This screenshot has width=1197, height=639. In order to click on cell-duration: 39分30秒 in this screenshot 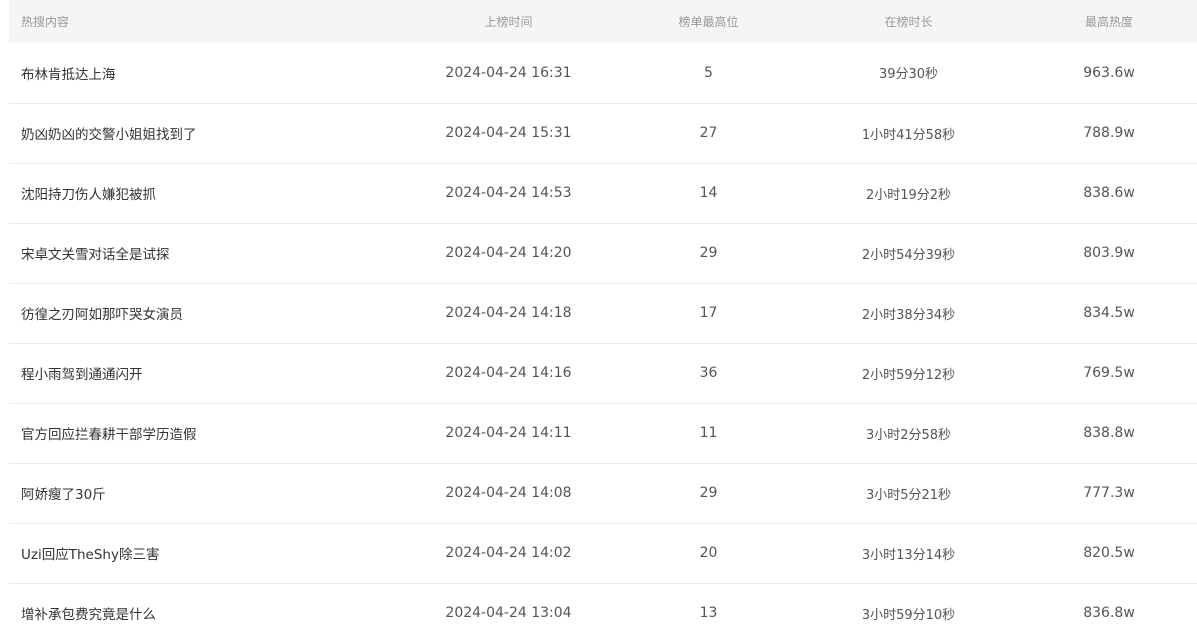, I will do `click(908, 75)`.